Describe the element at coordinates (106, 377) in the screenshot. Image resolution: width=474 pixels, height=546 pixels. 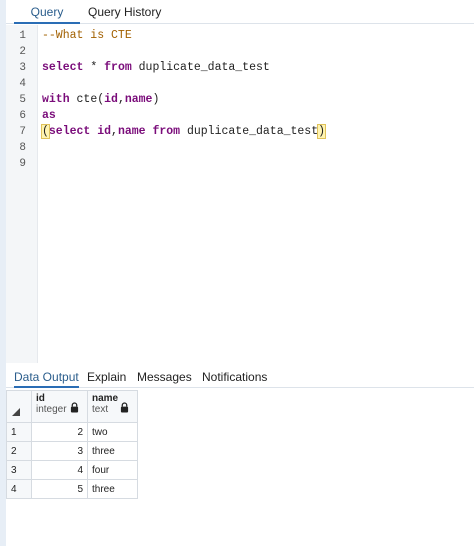
I see `tab-explain: Explain` at that location.